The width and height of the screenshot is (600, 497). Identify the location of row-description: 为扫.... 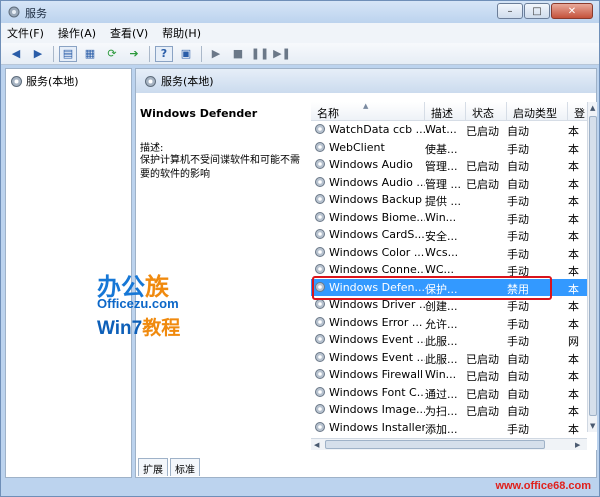
(441, 411).